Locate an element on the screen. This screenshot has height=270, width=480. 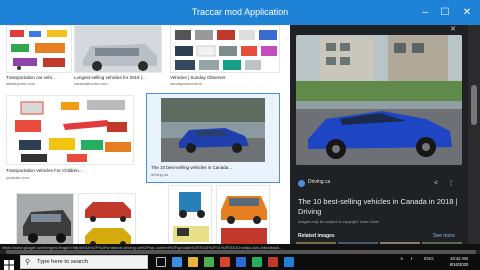
close-button: ✕ is located at coordinates (467, 12).